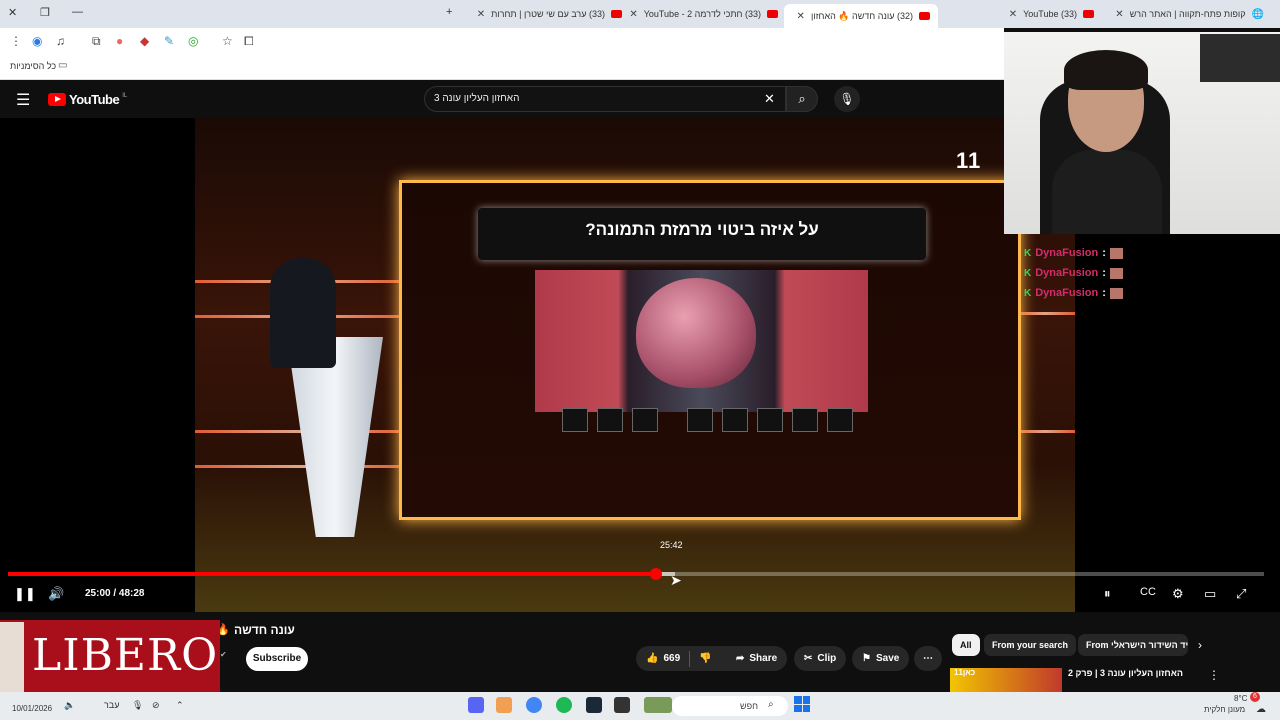  I want to click on tab-title: (33) חתכי לדרמה 2 - YouTube, so click(702, 14).